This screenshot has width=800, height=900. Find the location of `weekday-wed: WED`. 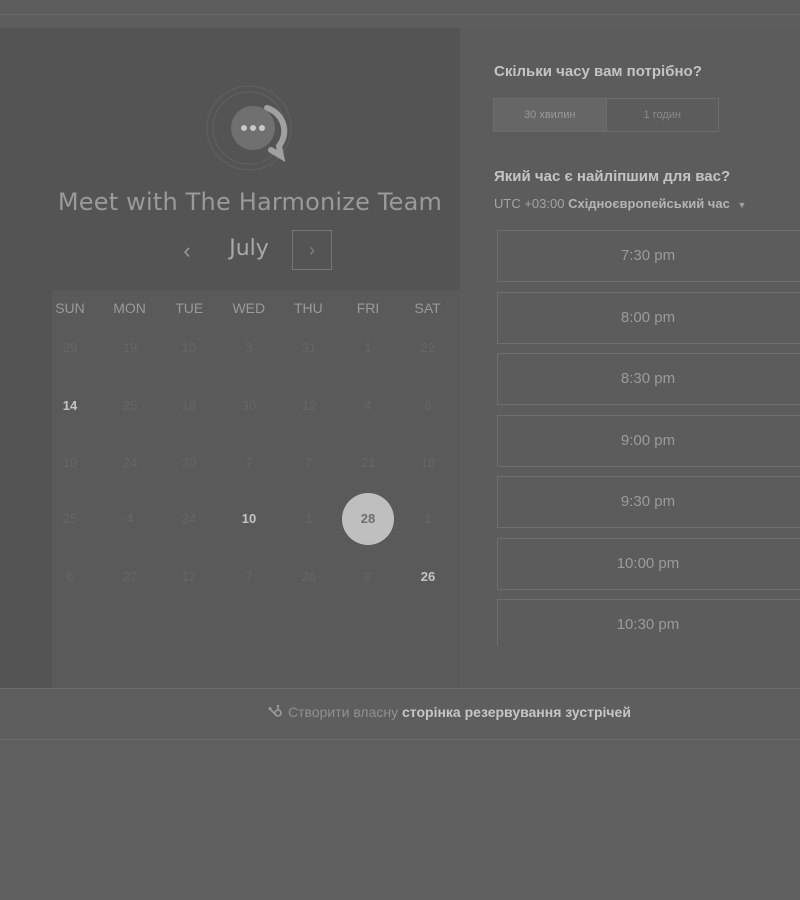

weekday-wed: WED is located at coordinates (249, 308).